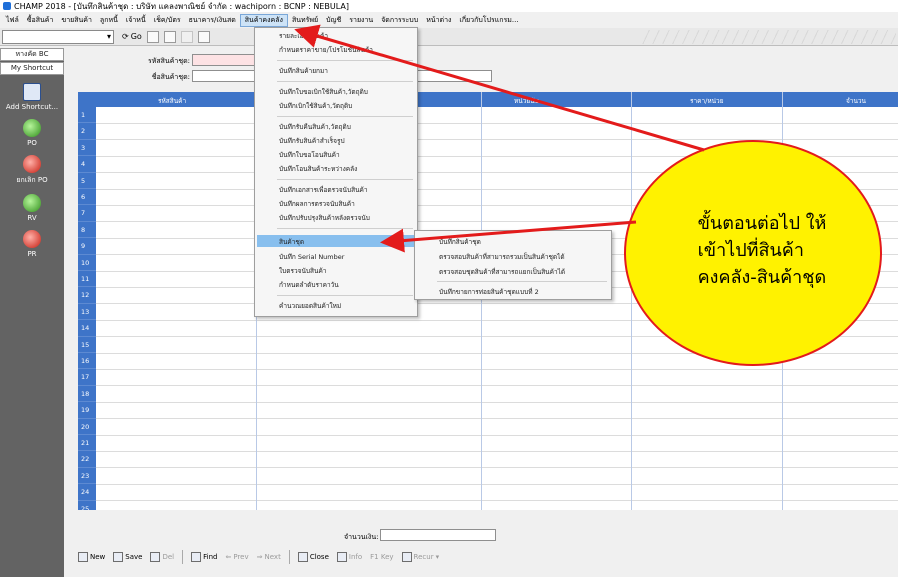 This screenshot has height=577, width=898. Describe the element at coordinates (87, 312) in the screenshot. I see `row-number: 13` at that location.